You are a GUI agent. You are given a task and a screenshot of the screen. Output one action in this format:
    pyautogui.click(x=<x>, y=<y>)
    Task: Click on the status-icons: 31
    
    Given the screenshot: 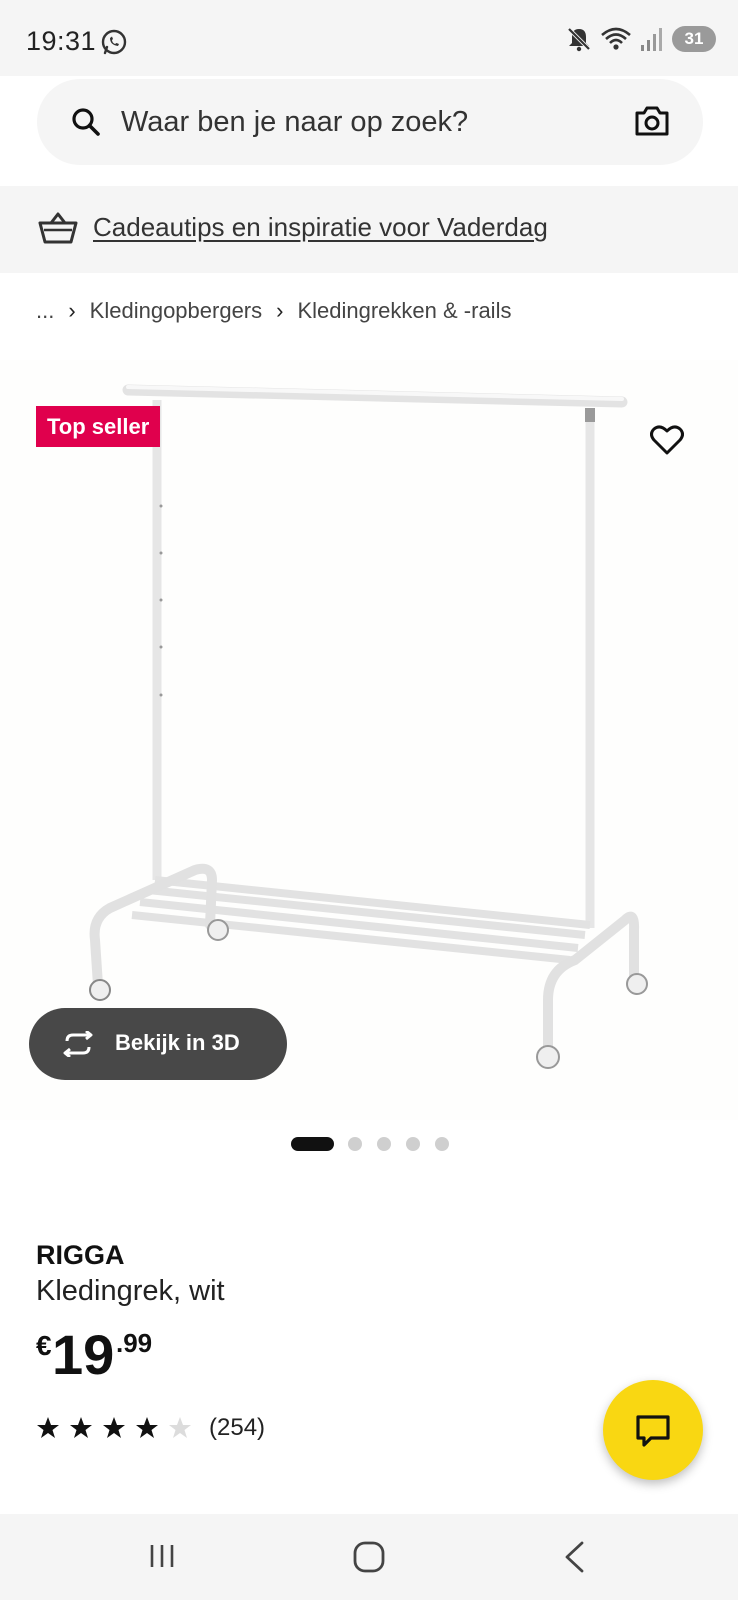 What is the action you would take?
    pyautogui.click(x=641, y=39)
    